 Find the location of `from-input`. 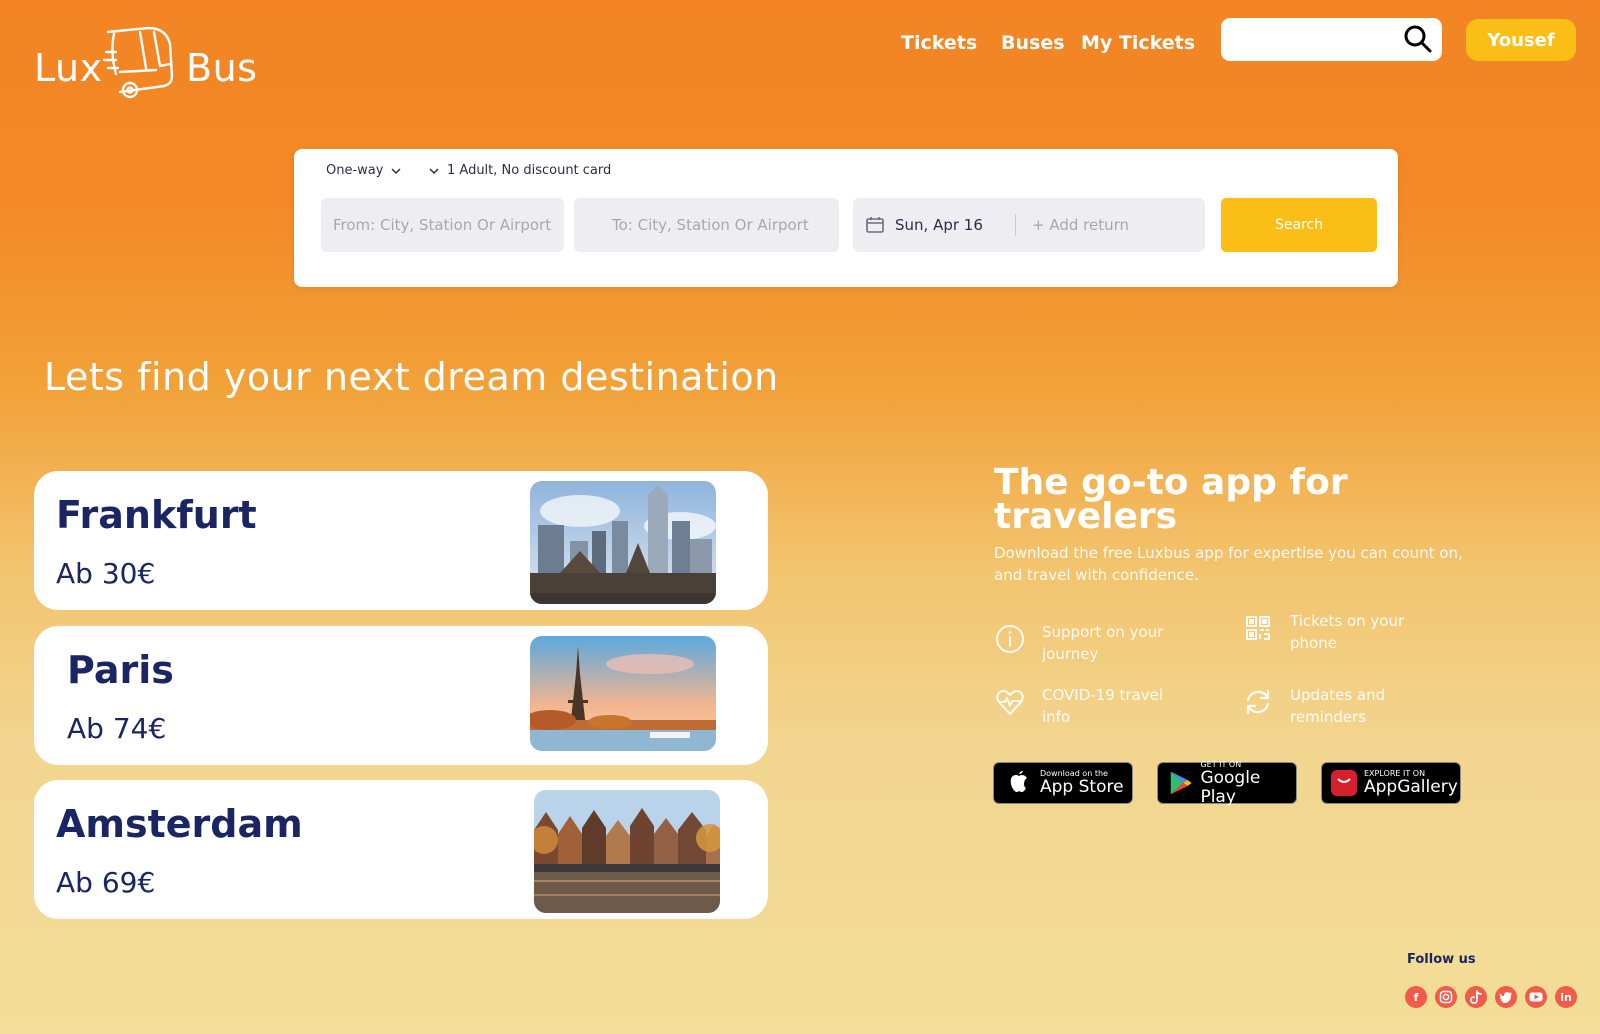

from-input is located at coordinates (442, 225).